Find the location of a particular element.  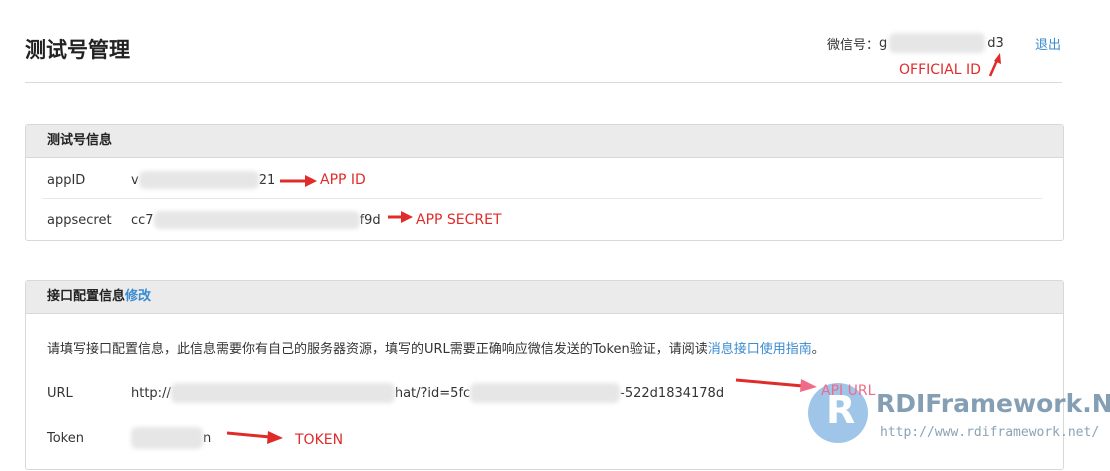

api-url-arrow is located at coordinates (776, 385).